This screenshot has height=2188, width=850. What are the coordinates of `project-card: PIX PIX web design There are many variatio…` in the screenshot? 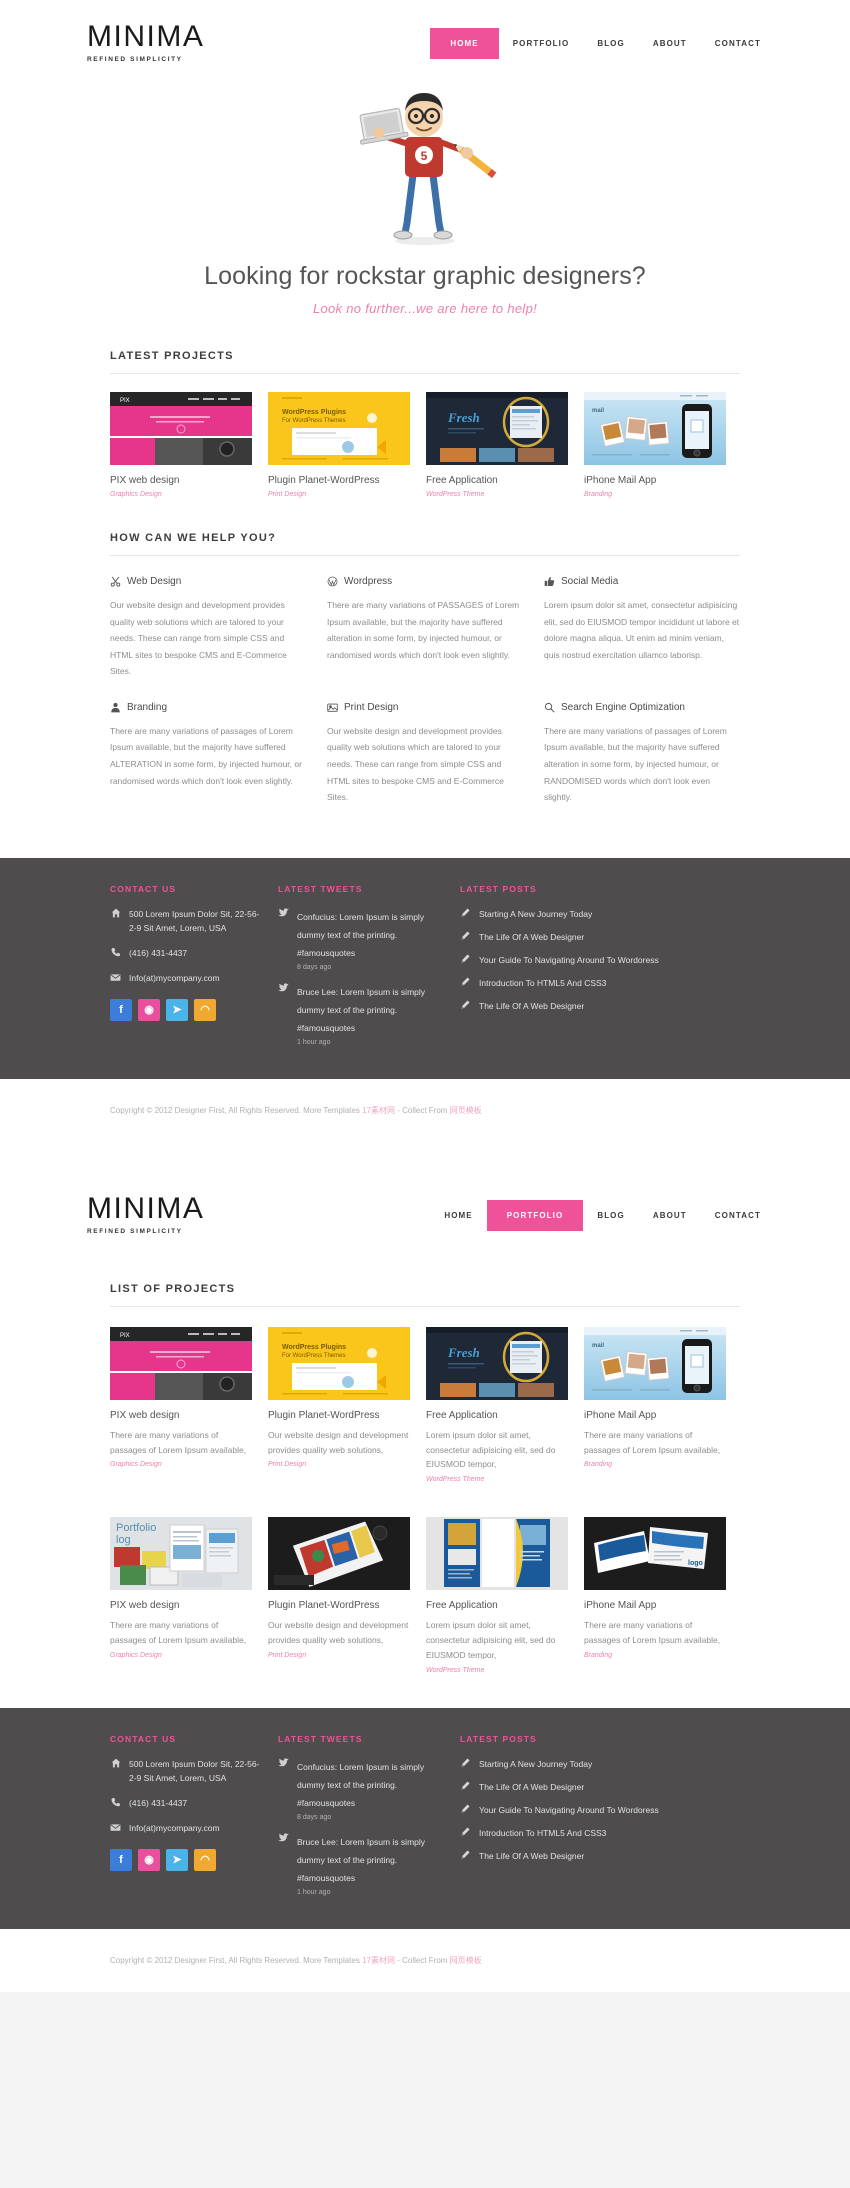 It's located at (181, 1405).